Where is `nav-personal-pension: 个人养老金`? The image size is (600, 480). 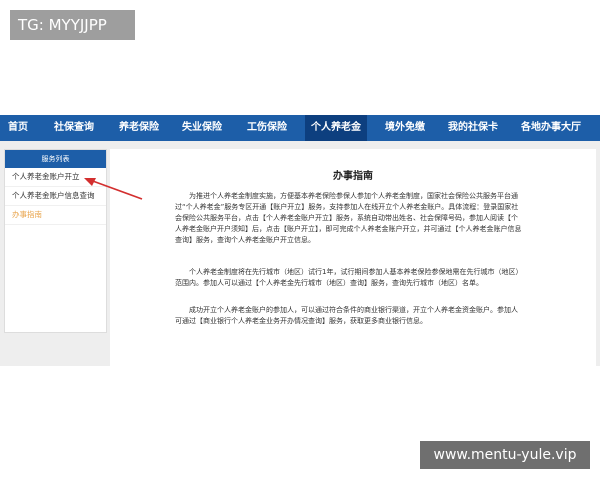 nav-personal-pension: 个人养老金 is located at coordinates (336, 128).